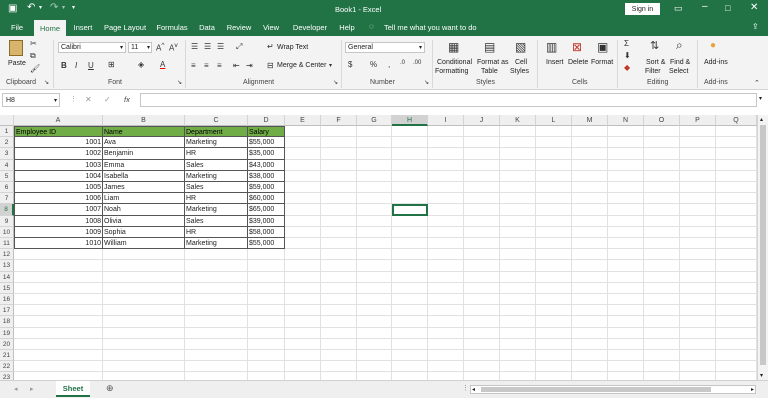 The image size is (768, 398). I want to click on addins-button: Add-ins, so click(716, 62).